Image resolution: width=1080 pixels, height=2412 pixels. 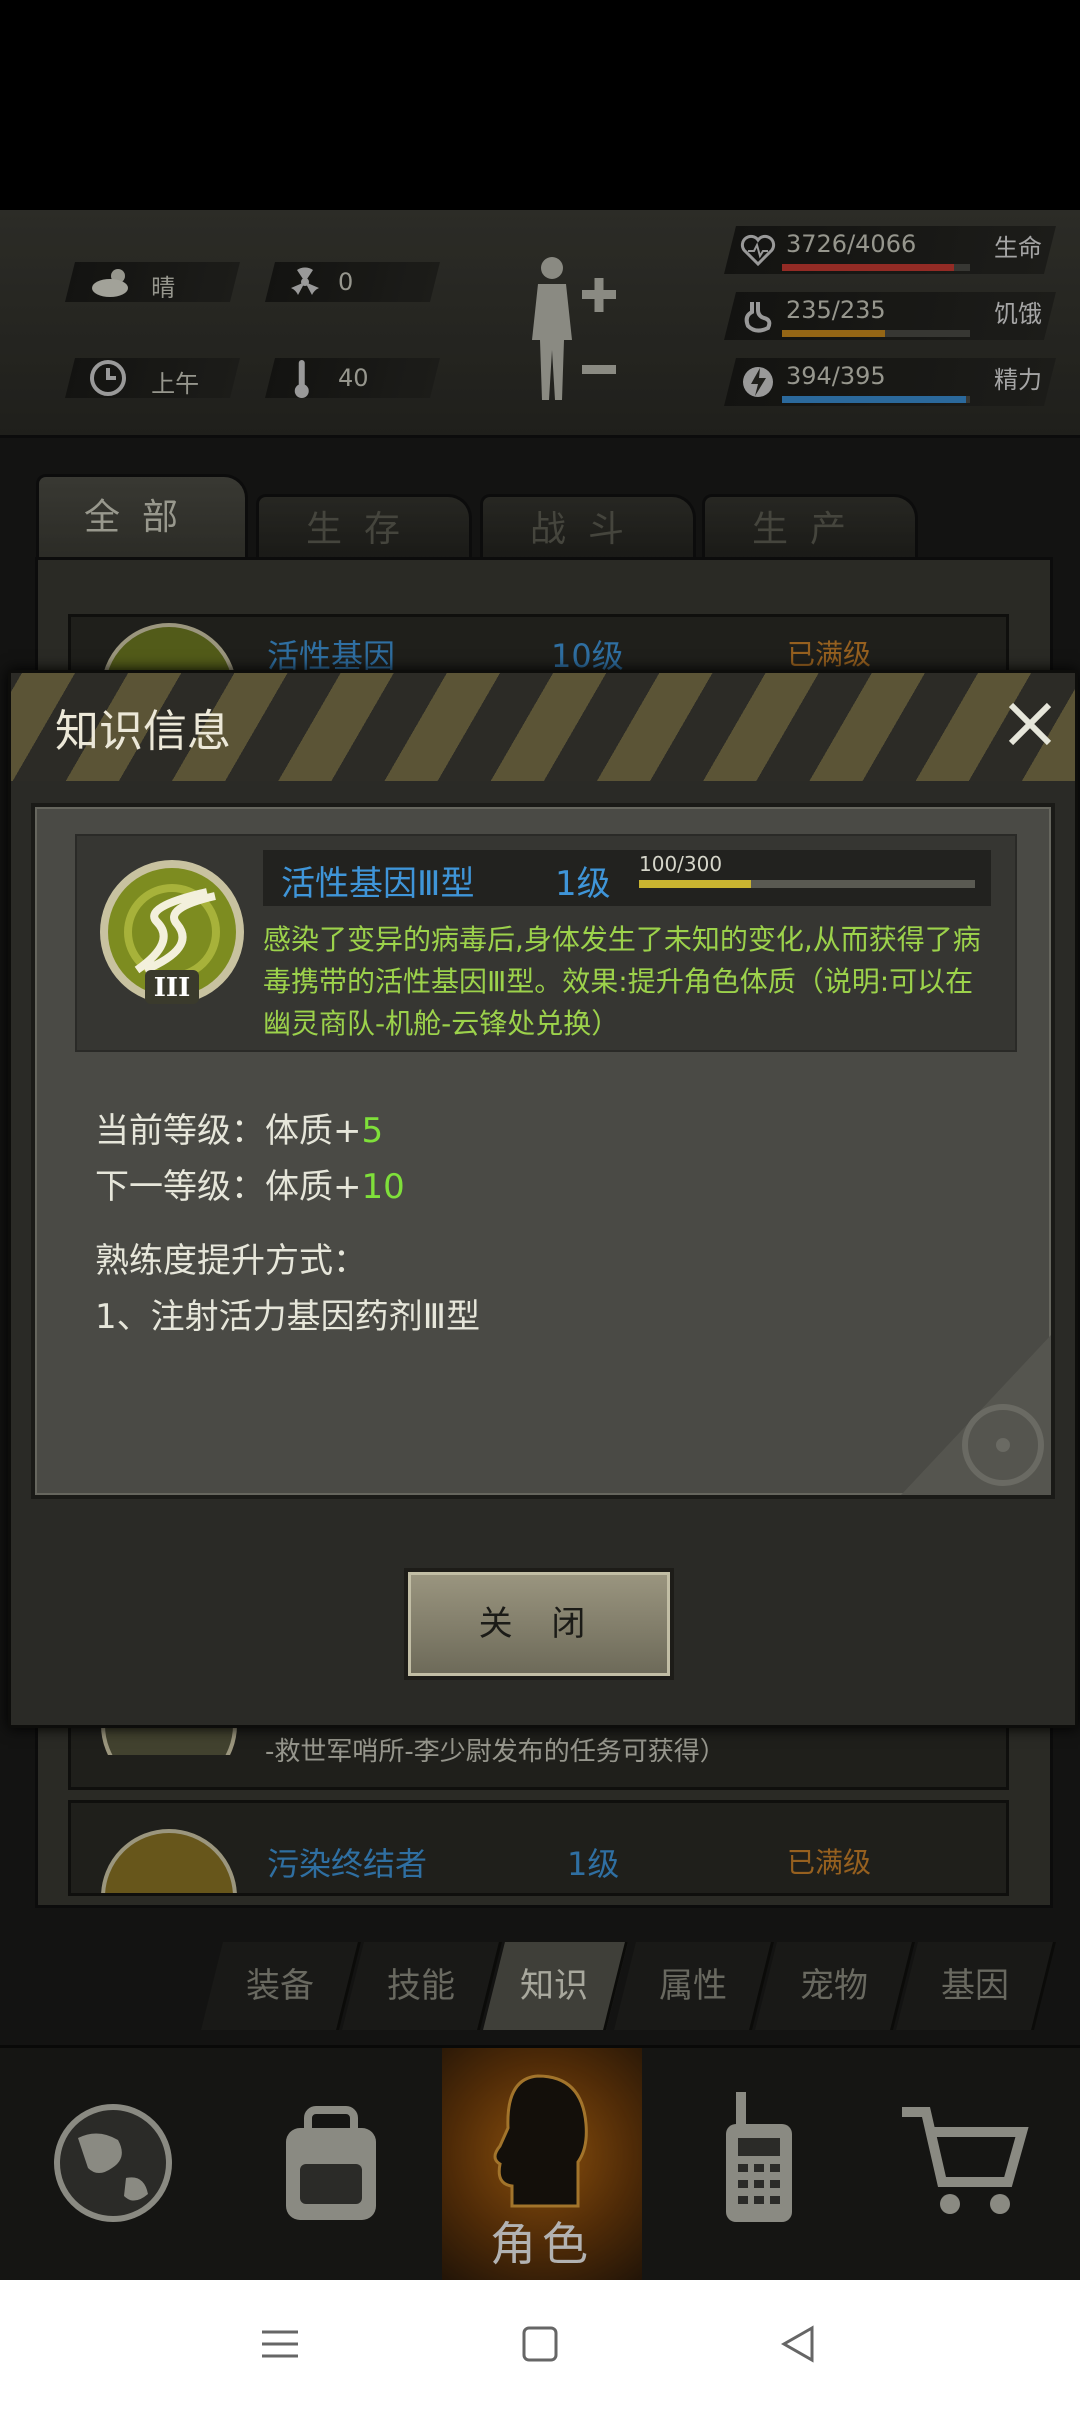 I want to click on home-icon, so click(x=540, y=2344).